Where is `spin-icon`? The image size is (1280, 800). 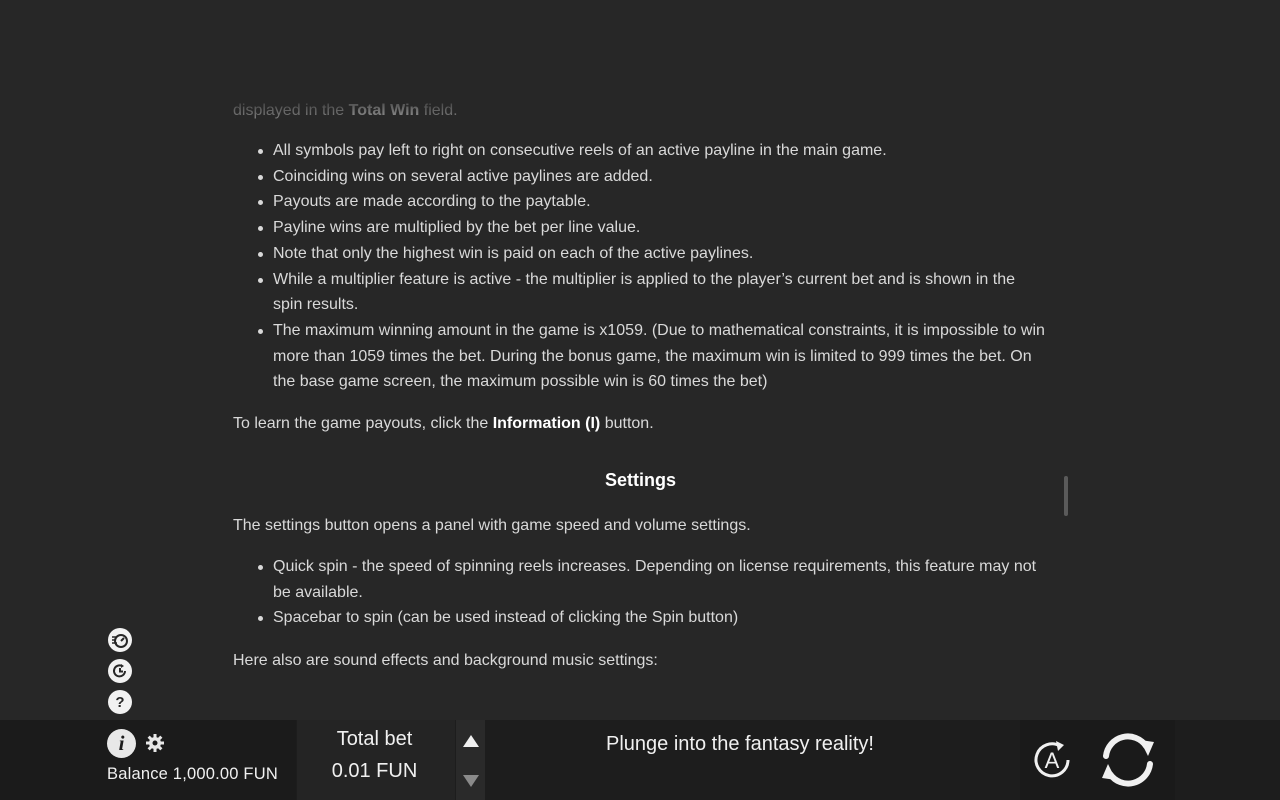
spin-icon is located at coordinates (1128, 760).